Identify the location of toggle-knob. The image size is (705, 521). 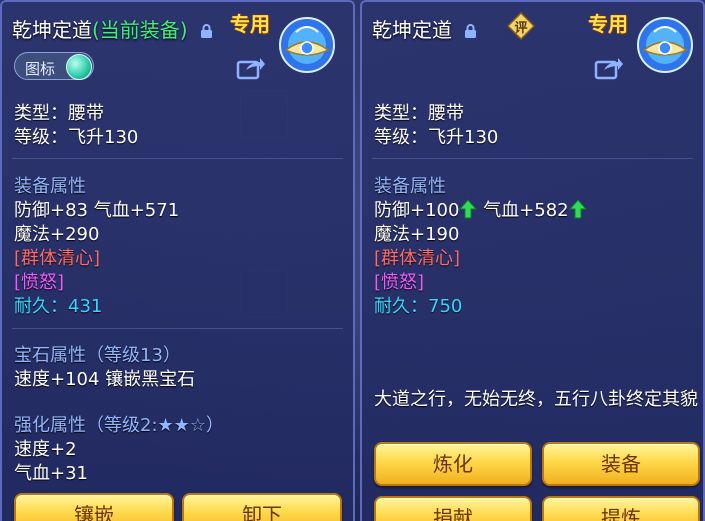
(79, 67).